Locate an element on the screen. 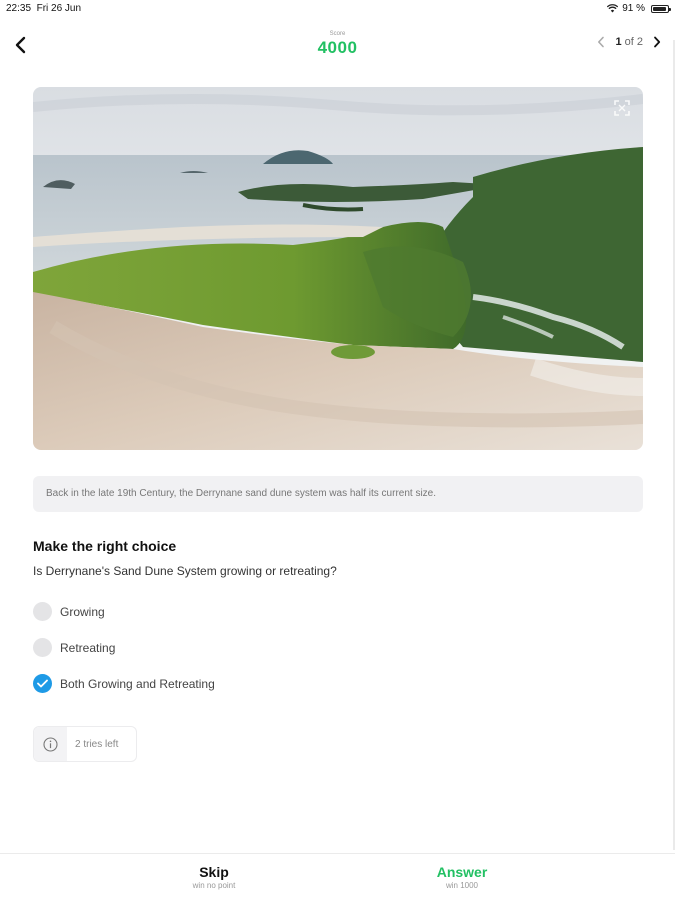 The width and height of the screenshot is (675, 900). score-display: Score 4000 is located at coordinates (337, 44).